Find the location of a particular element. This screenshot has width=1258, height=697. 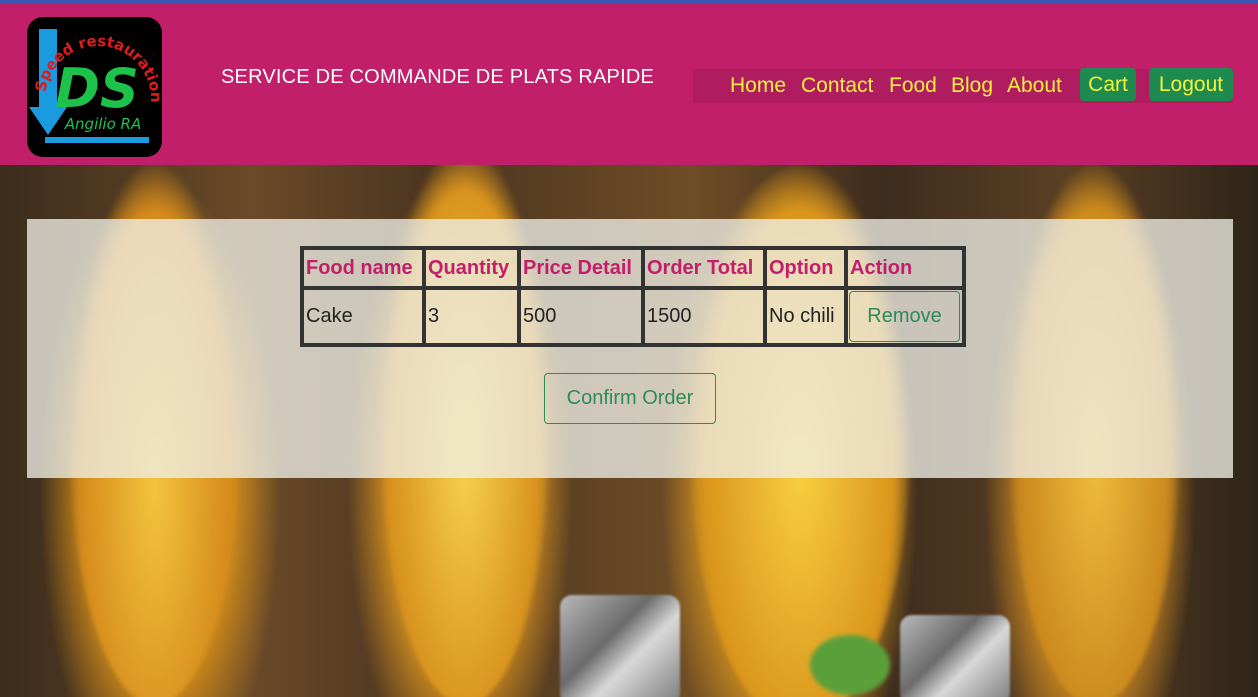

nav-link-home: Home is located at coordinates (758, 86).